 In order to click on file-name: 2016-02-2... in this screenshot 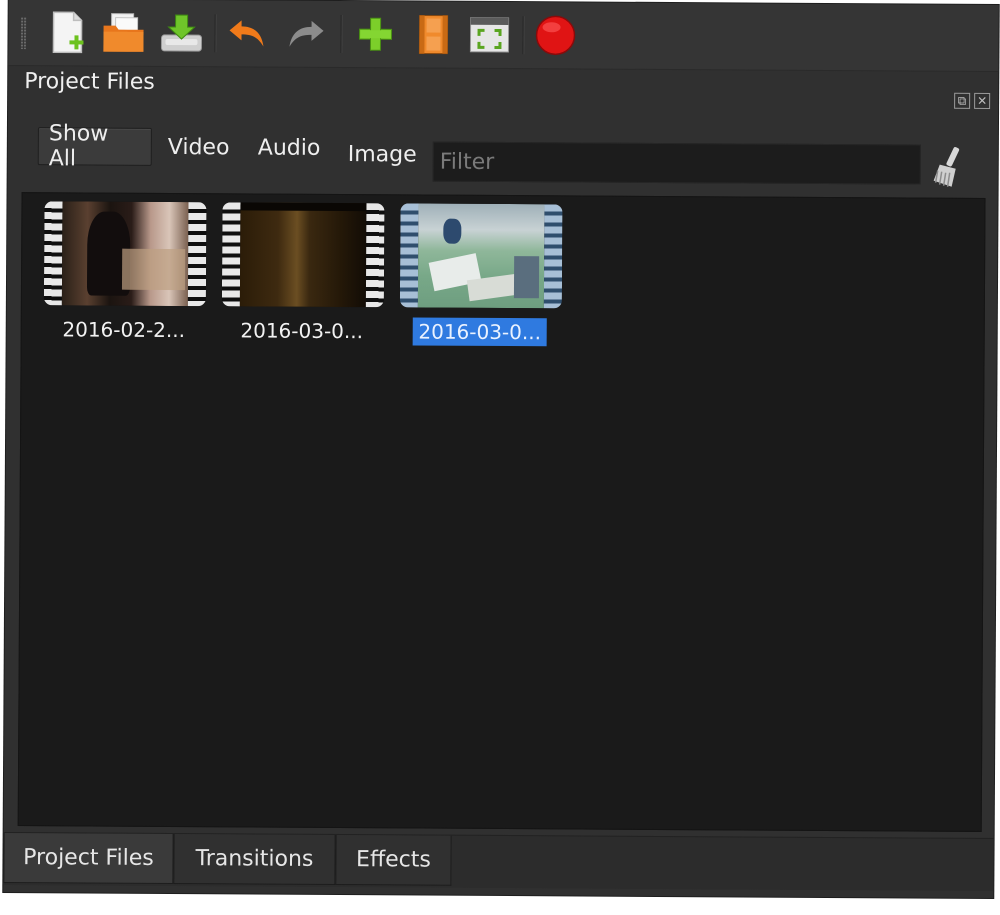, I will do `click(124, 330)`.